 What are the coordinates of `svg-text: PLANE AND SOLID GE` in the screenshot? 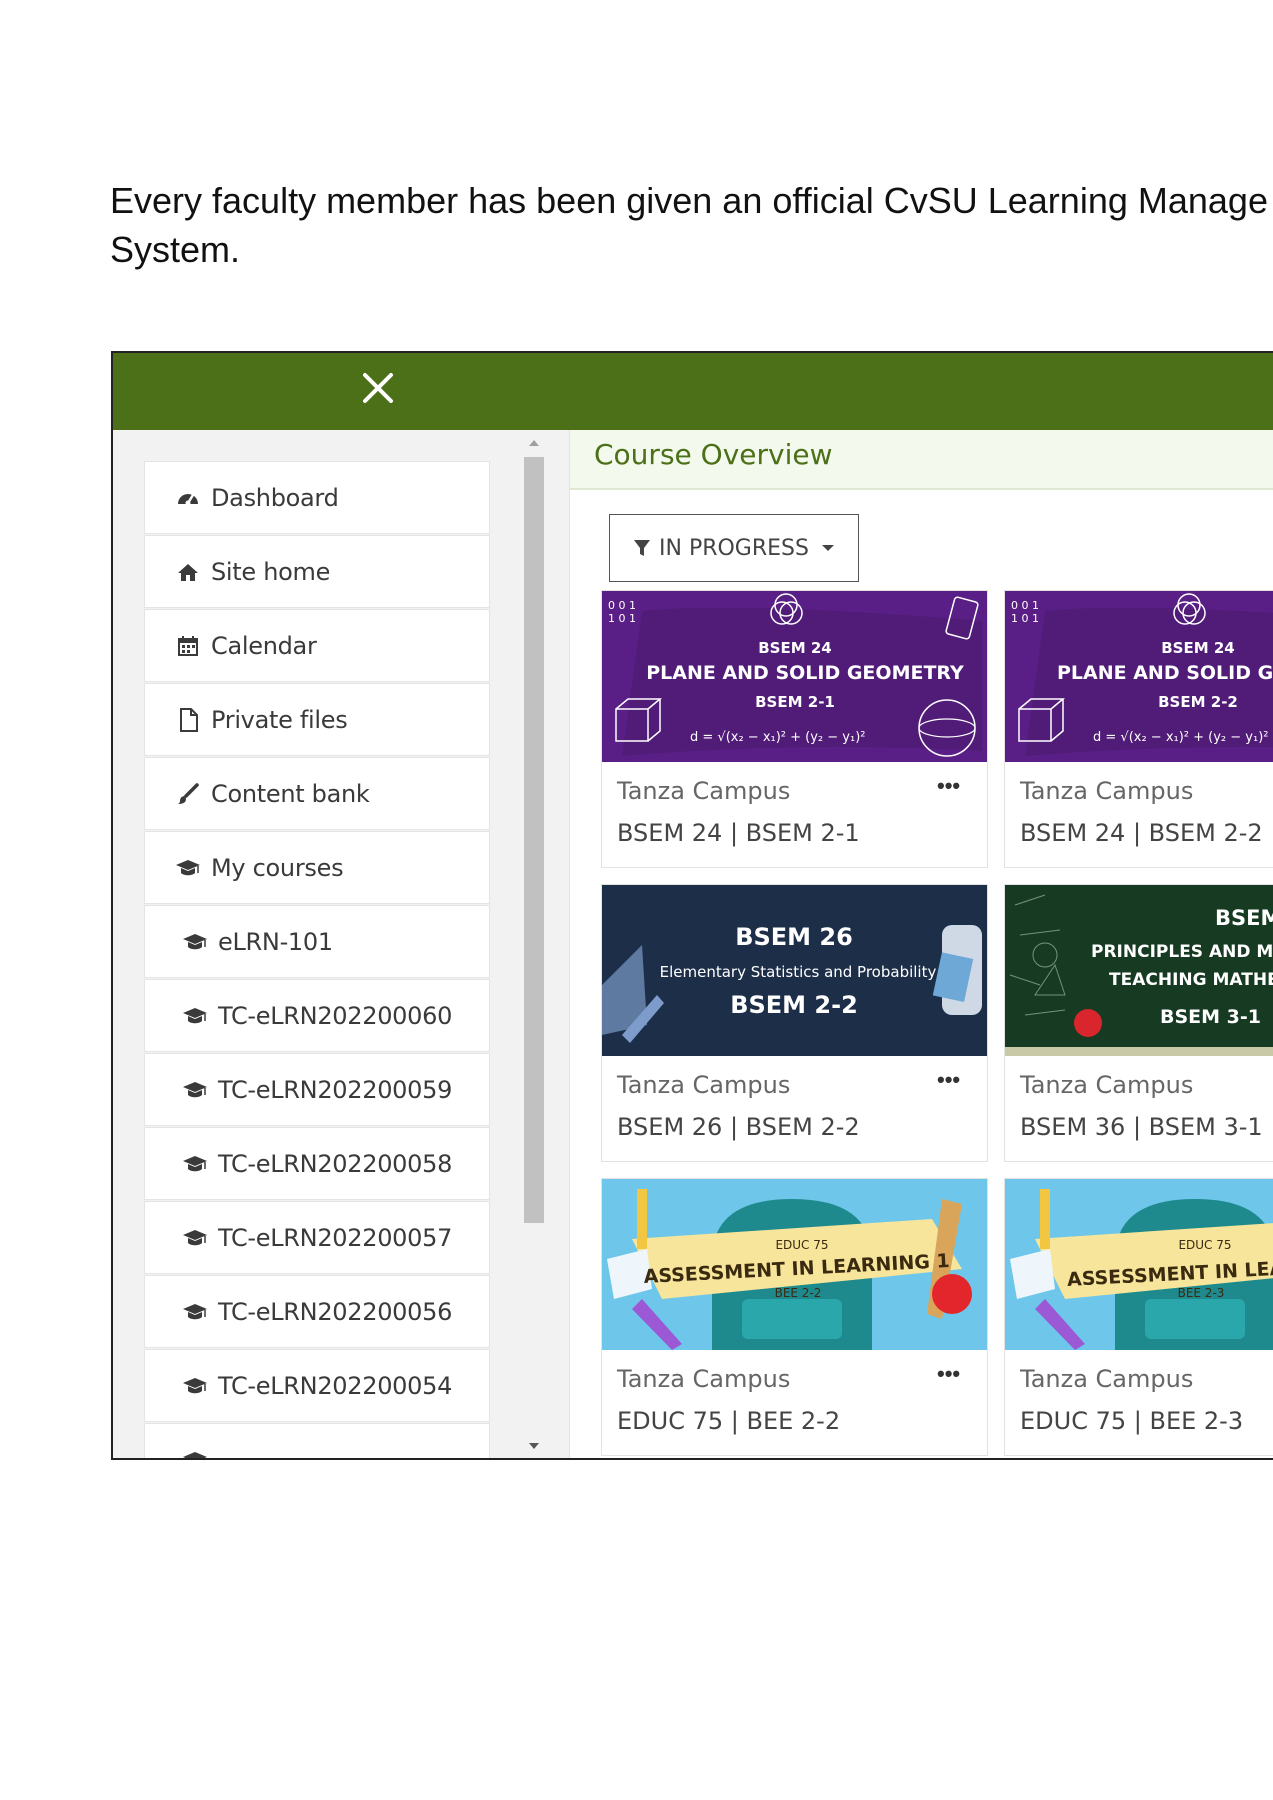 It's located at (1165, 673).